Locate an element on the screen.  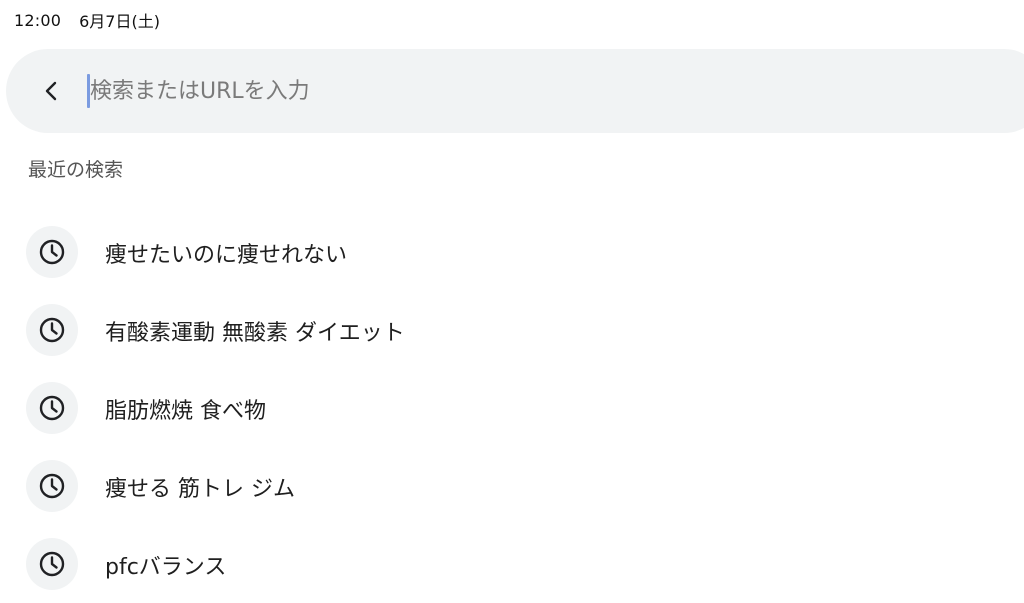
history-item-label: 脂肪燃焼 食べ物 is located at coordinates (185, 411).